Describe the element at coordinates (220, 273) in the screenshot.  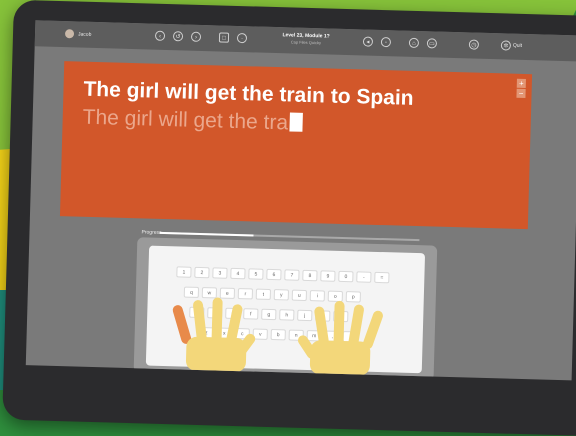
I see `number-key: 3` at that location.